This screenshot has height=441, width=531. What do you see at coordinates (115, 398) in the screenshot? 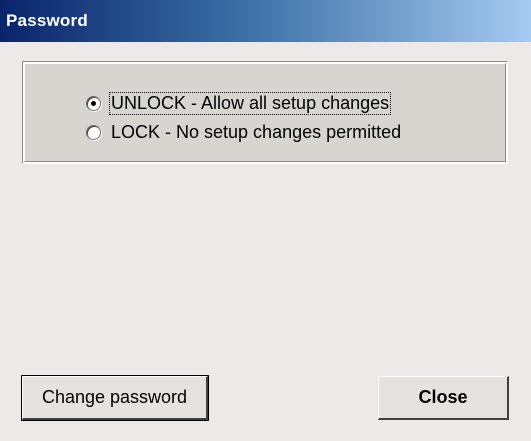
I see `change-password-button: Change password` at bounding box center [115, 398].